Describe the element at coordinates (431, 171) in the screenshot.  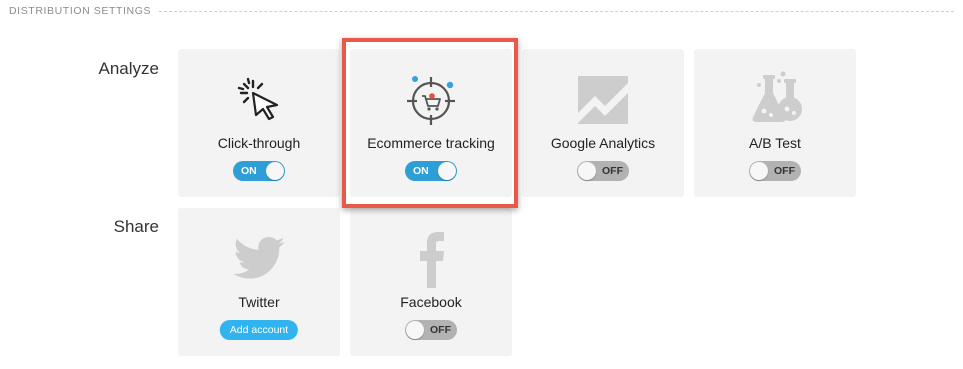
I see `ecommerce-tracking-toggle: ON` at that location.